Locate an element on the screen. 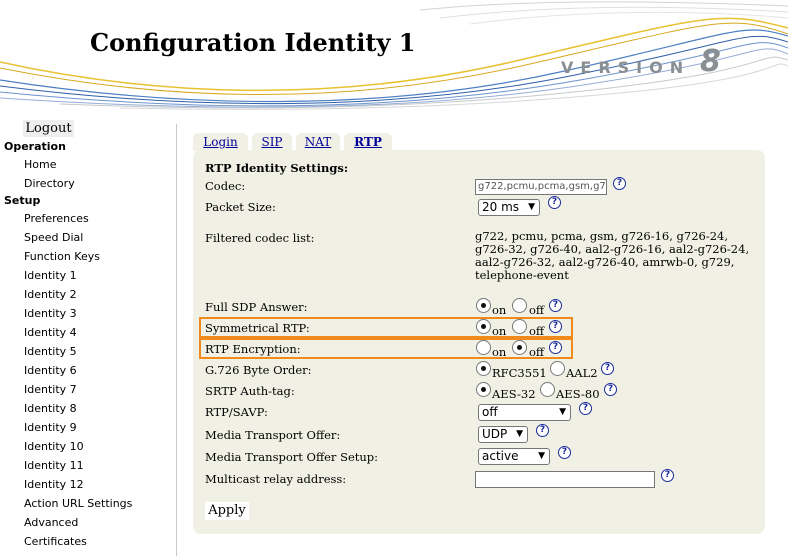 Image resolution: width=788 pixels, height=556 pixels. version-number: 8 is located at coordinates (710, 61).